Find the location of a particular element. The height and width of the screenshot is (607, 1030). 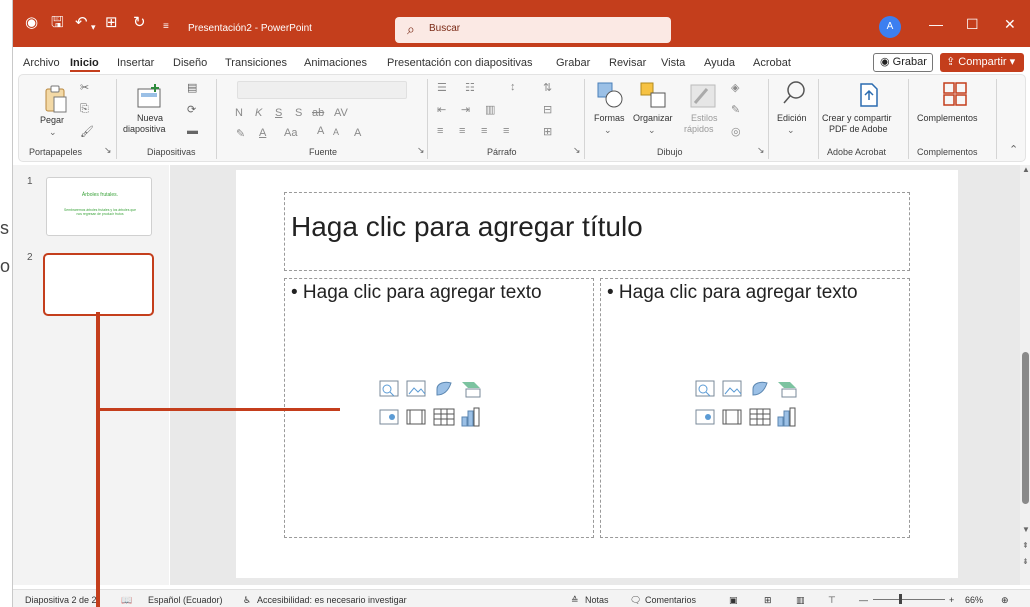

undo-dropdown-icon: ▾ is located at coordinates (93, 27).